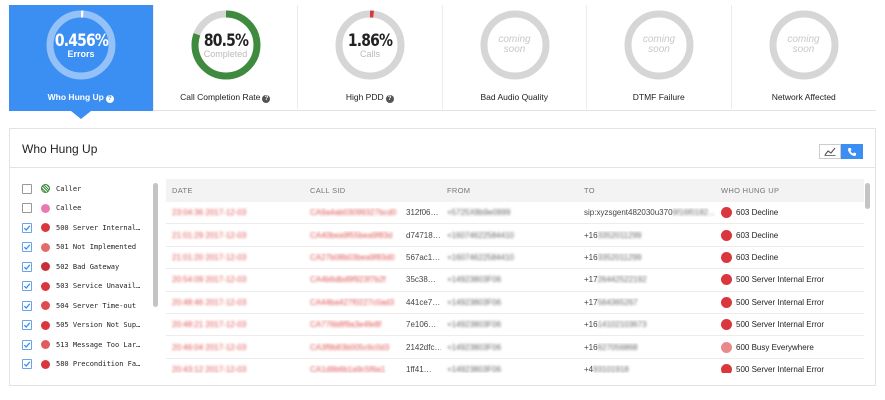 Image resolution: width=885 pixels, height=400 pixels. Describe the element at coordinates (225, 41) in the screenshot. I see `metric-value: 80.5%` at that location.